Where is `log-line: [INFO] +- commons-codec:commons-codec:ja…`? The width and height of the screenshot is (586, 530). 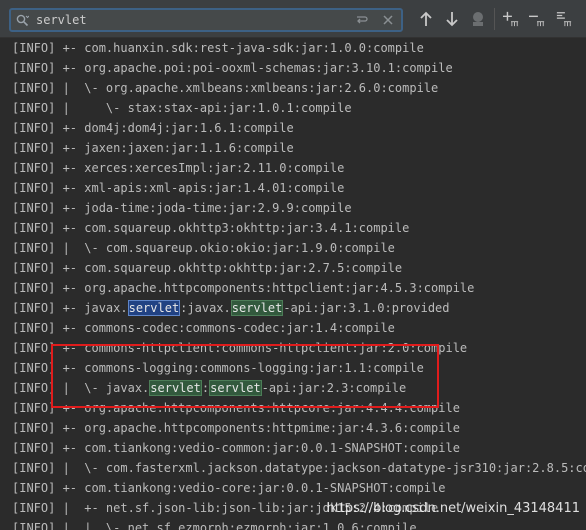
log-line: [INFO] +- commons-codec:commons-codec:ja… is located at coordinates (203, 328).